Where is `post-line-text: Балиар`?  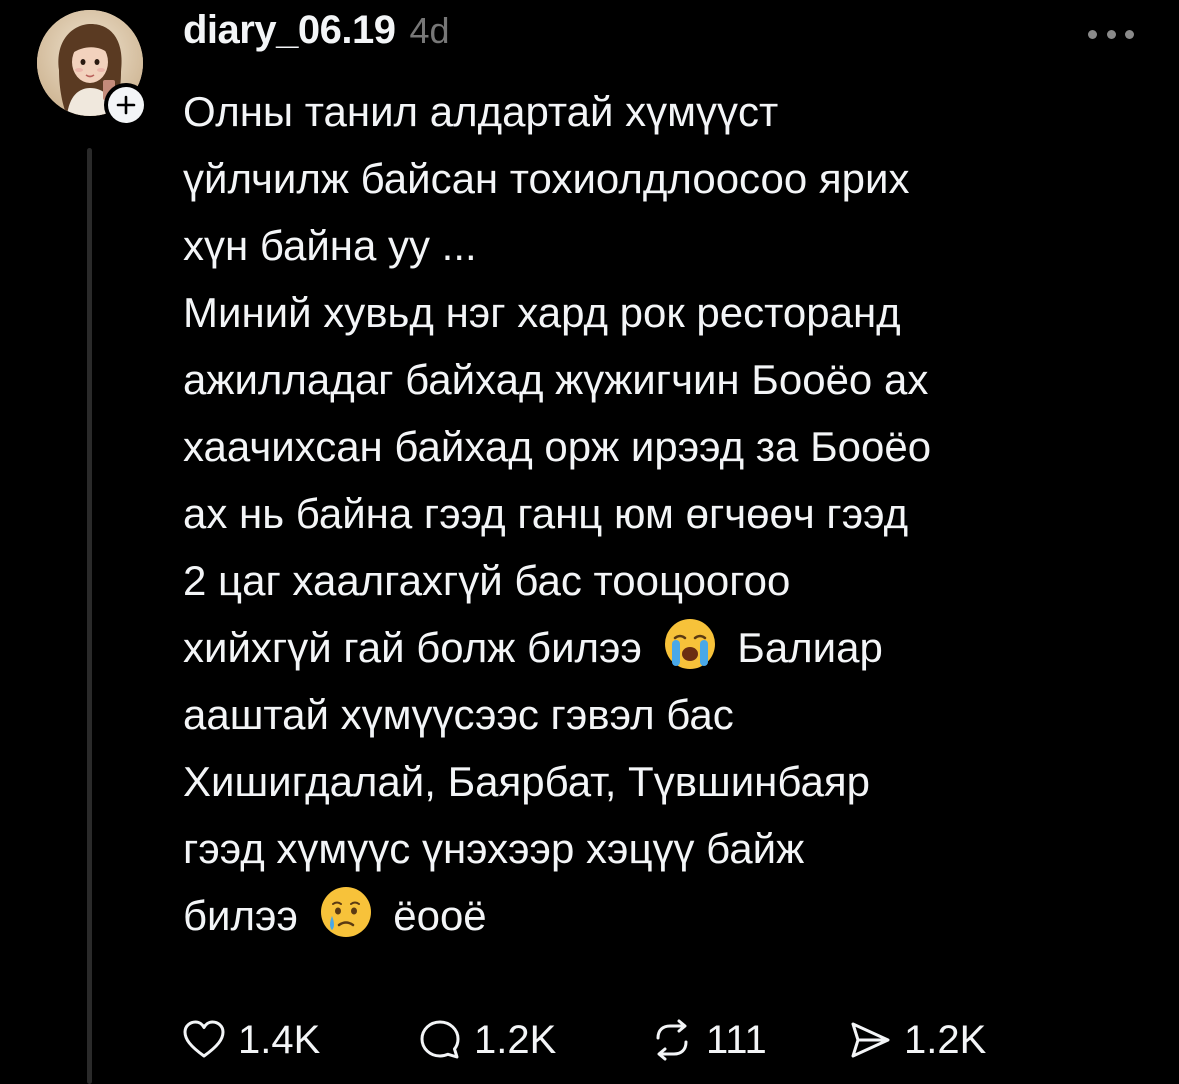
post-line-text: Балиар is located at coordinates (810, 647).